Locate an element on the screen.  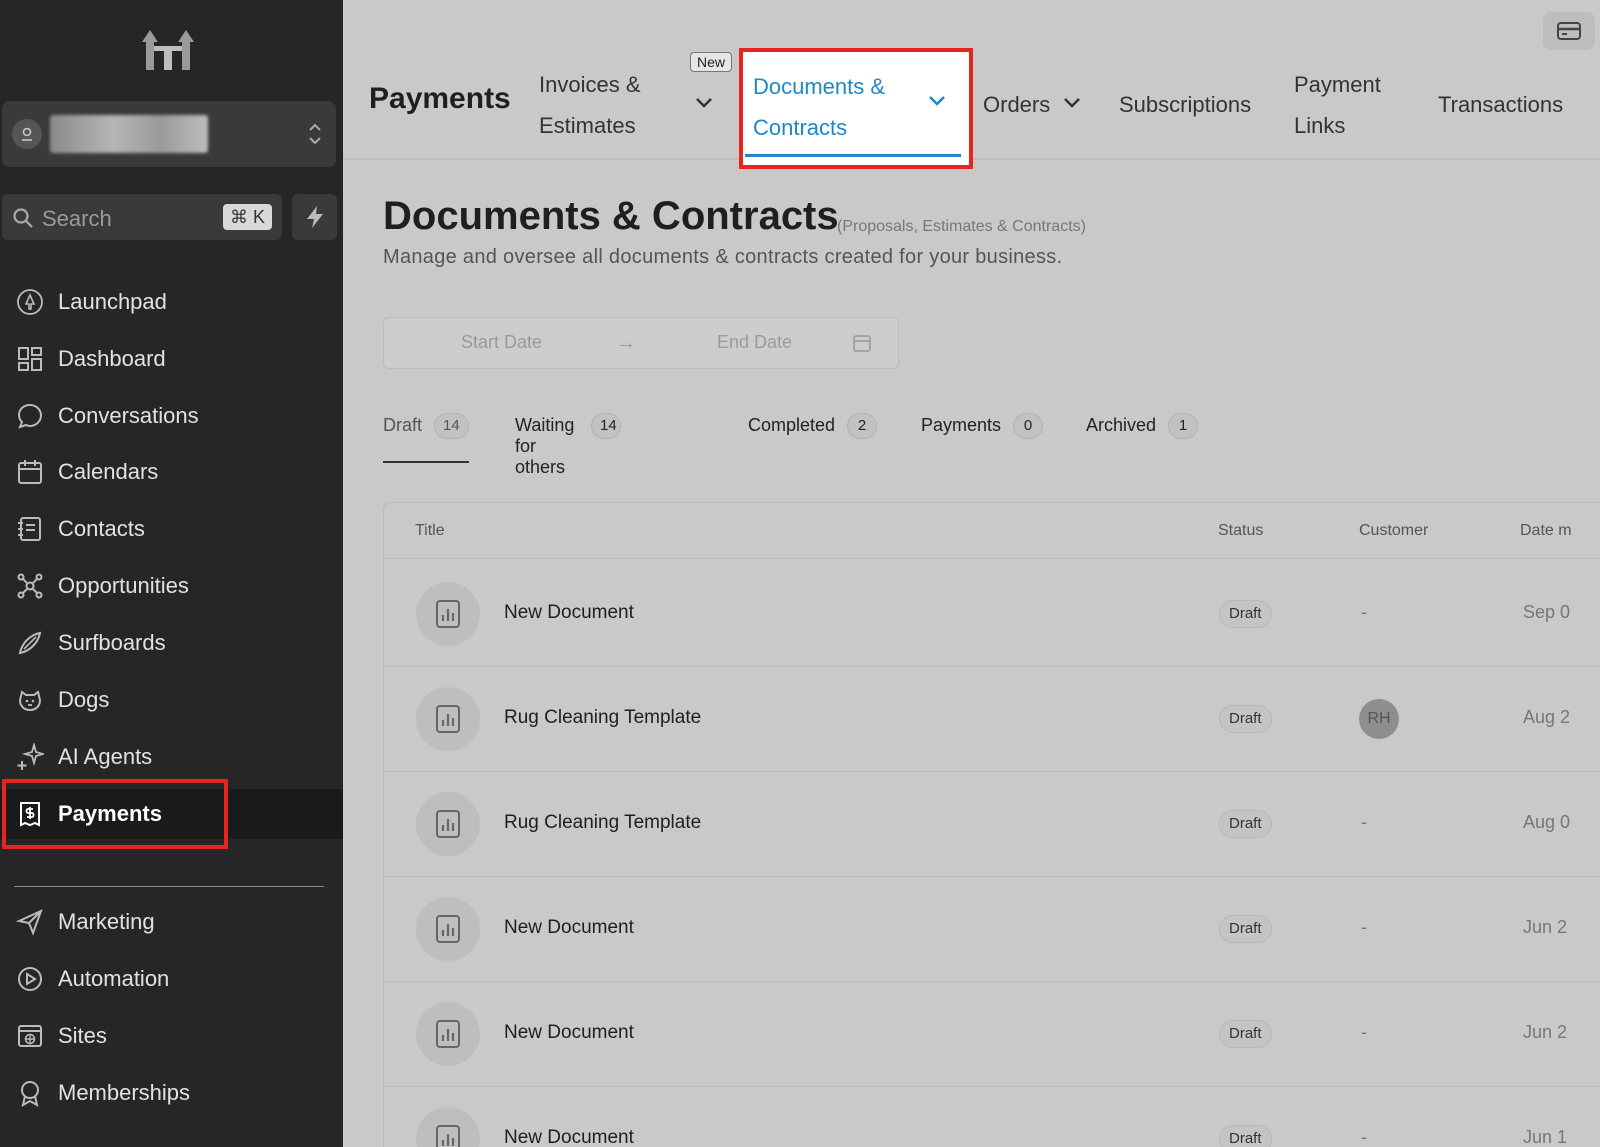
status-tab-label: Completed is located at coordinates (792, 425).